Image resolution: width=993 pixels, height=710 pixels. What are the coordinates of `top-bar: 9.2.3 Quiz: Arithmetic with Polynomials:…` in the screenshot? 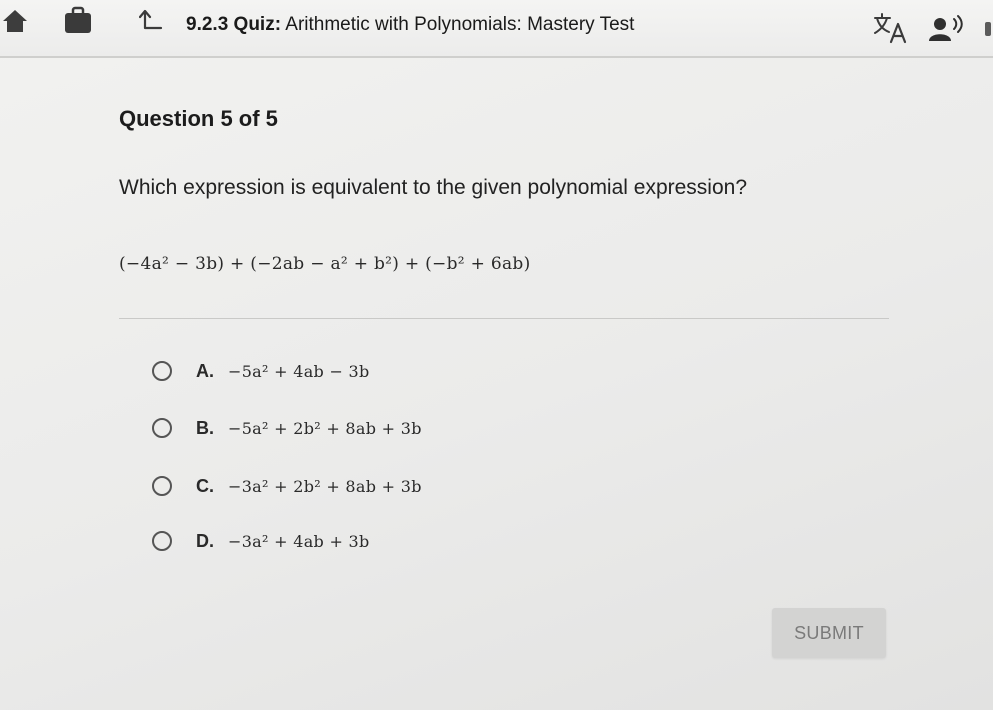 It's located at (496, 29).